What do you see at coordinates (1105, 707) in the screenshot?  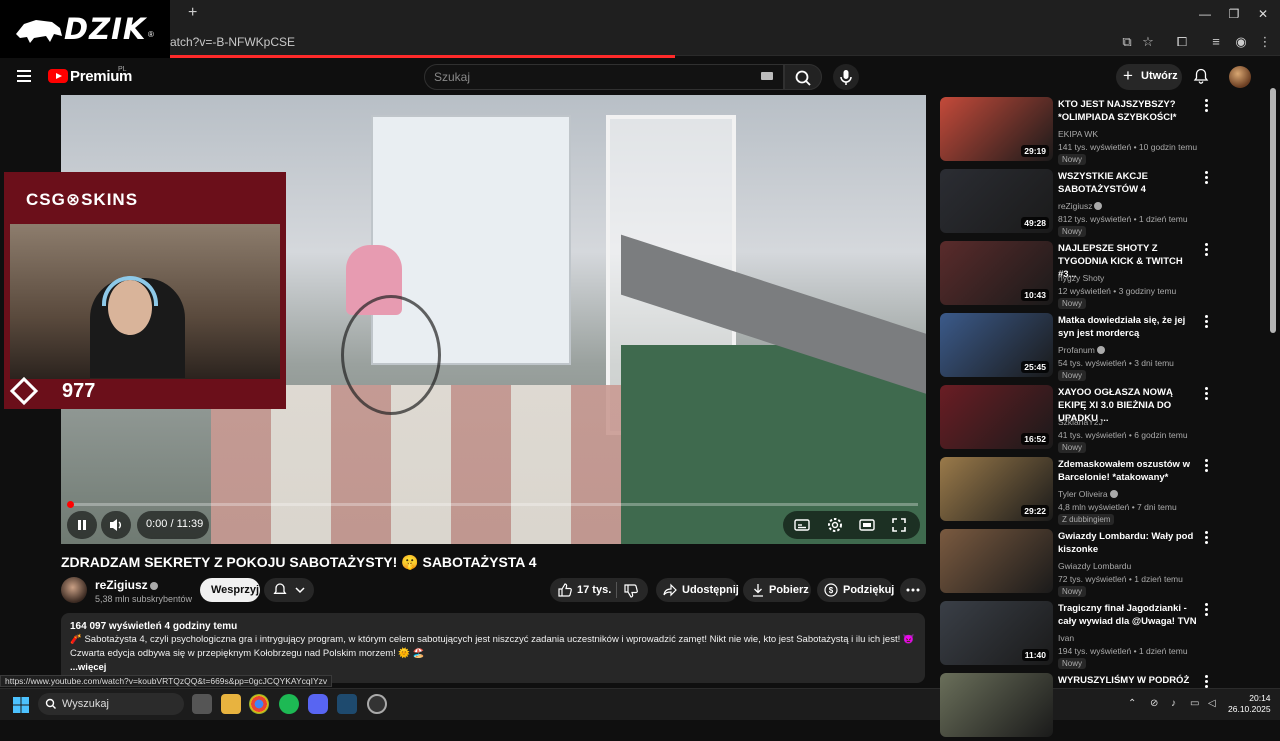 I see `recommendation-item: WYRUSZYLIŚMY W PODRÓŻ` at bounding box center [1105, 707].